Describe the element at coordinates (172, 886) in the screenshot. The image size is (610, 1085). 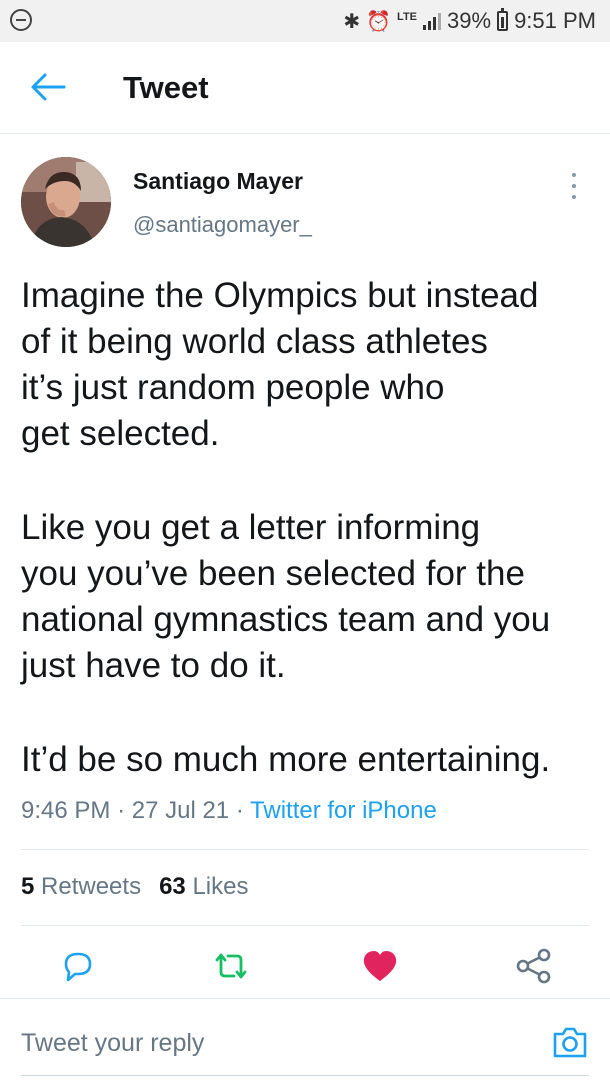
I see `likes-count: 63` at that location.